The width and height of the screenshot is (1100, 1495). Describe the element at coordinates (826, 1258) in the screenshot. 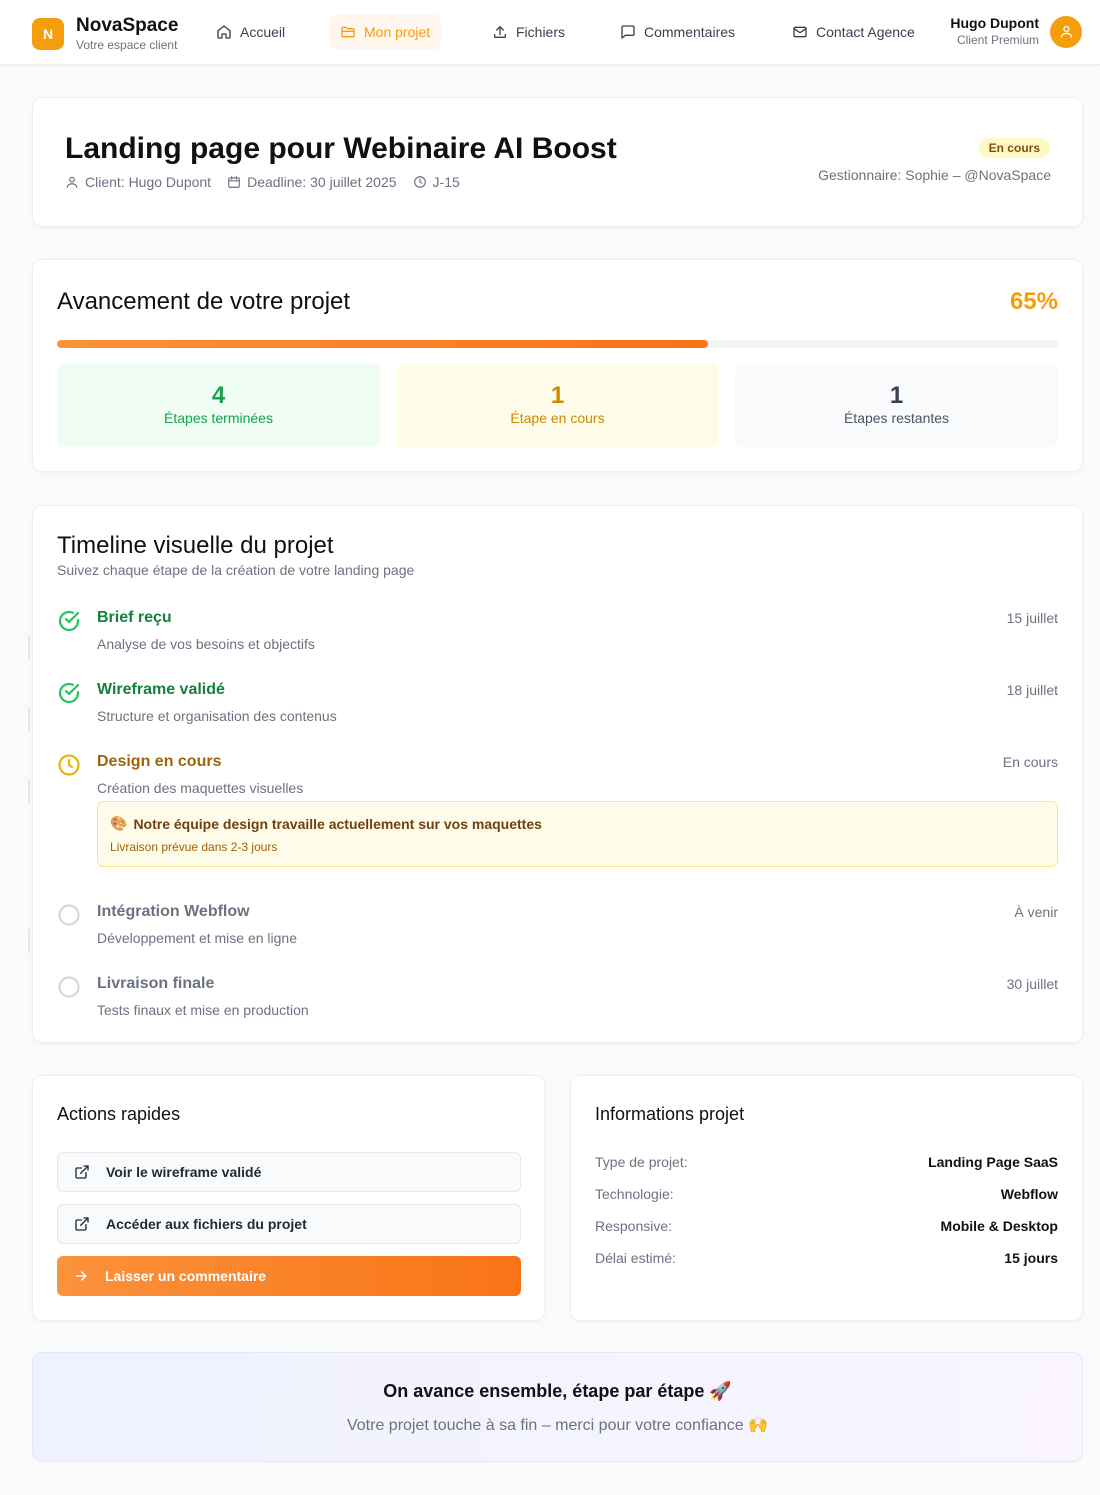

I see `info-row-delay: Délai estimé: 15 jours` at that location.